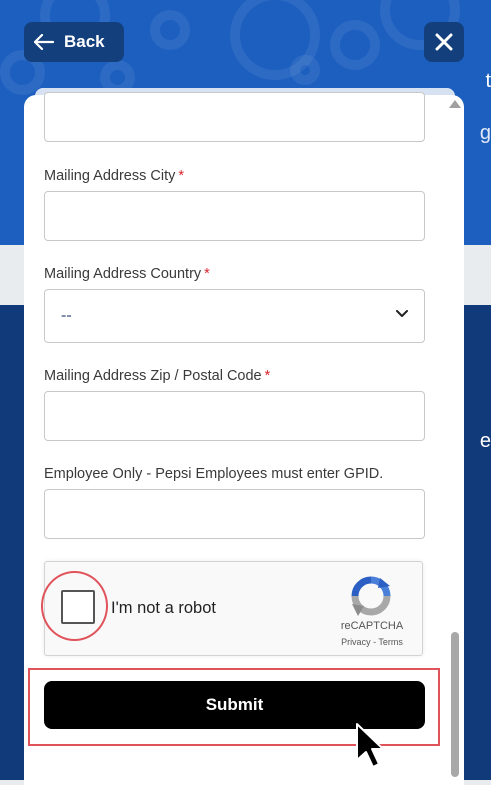 The image size is (491, 785). I want to click on mailing-country-select: --, so click(234, 316).